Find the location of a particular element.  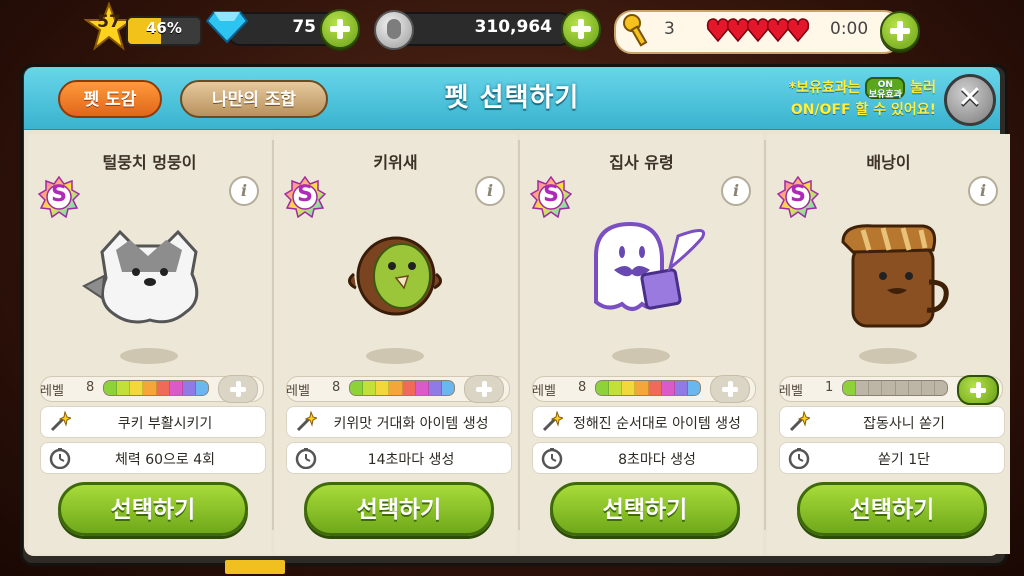

level-label: 레벨 is located at coordinates (544, 391).